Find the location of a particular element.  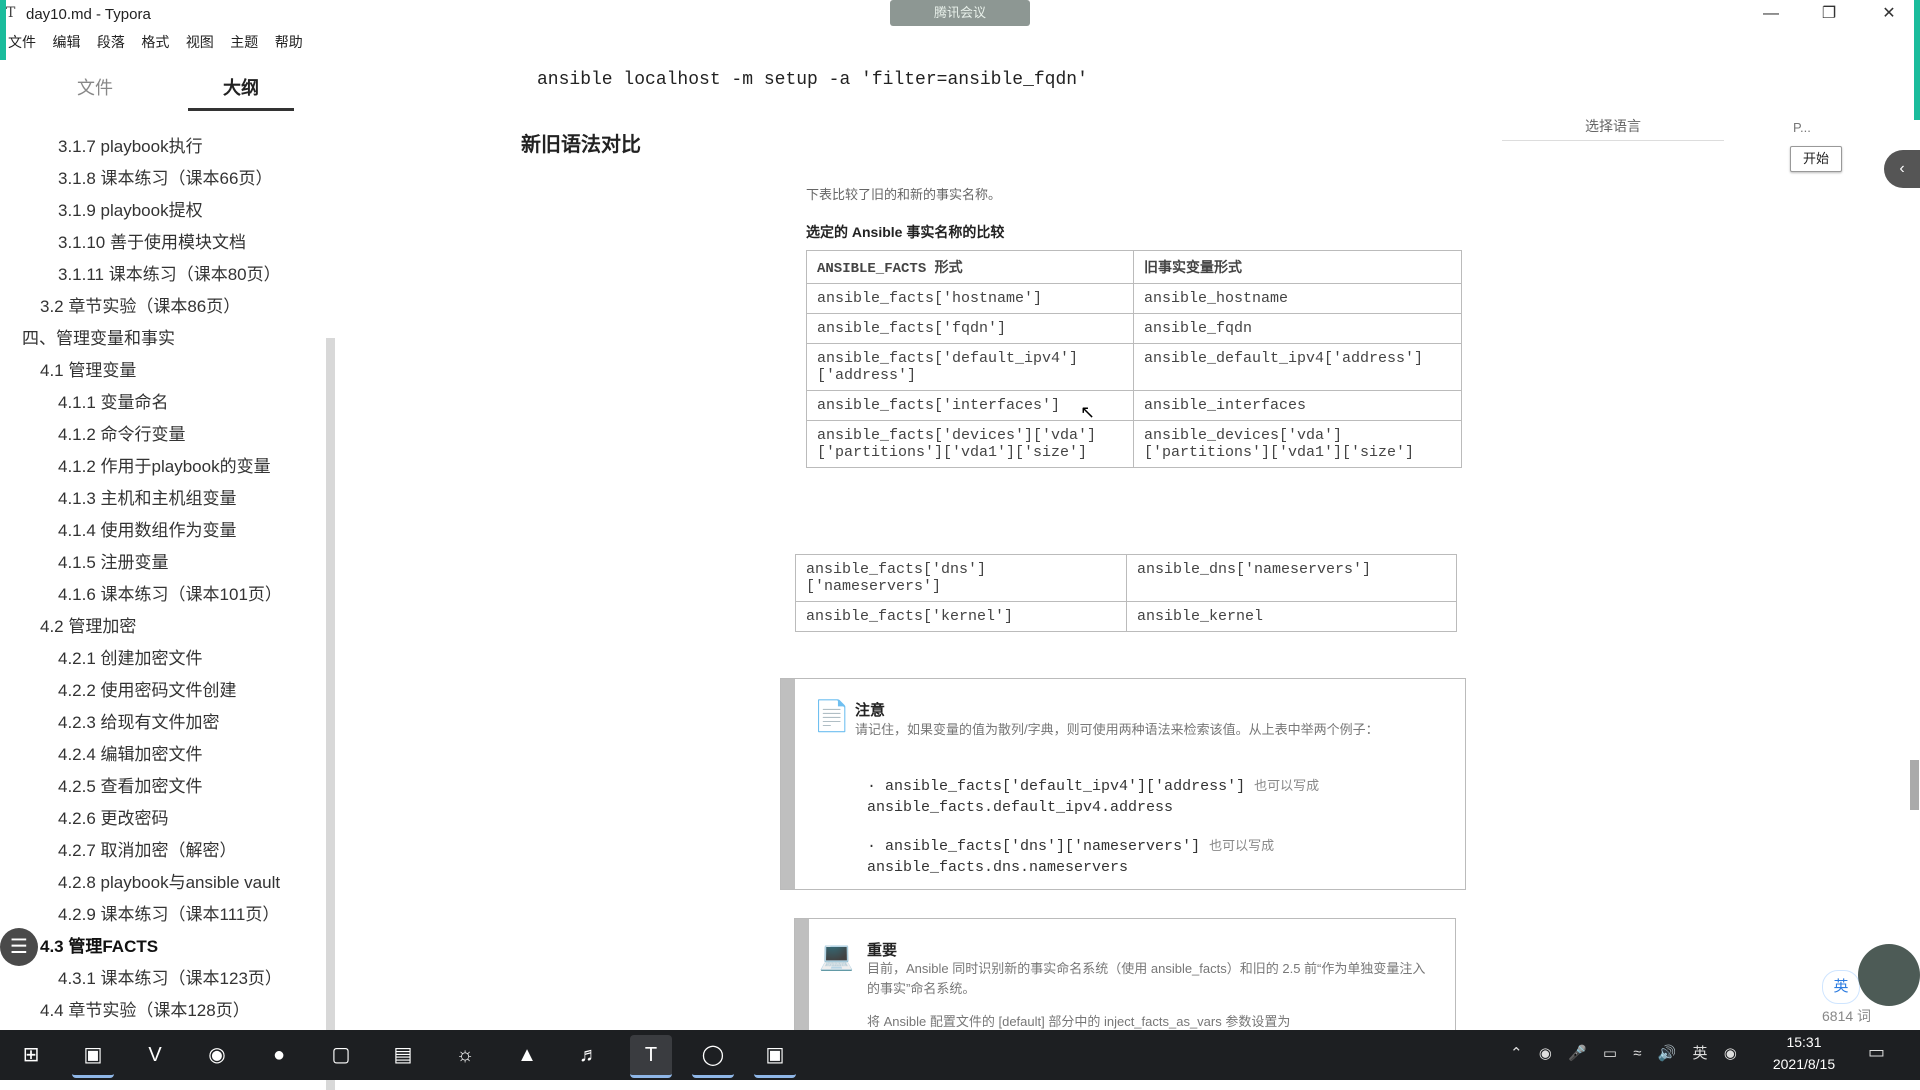

avatar is located at coordinates (1889, 975).